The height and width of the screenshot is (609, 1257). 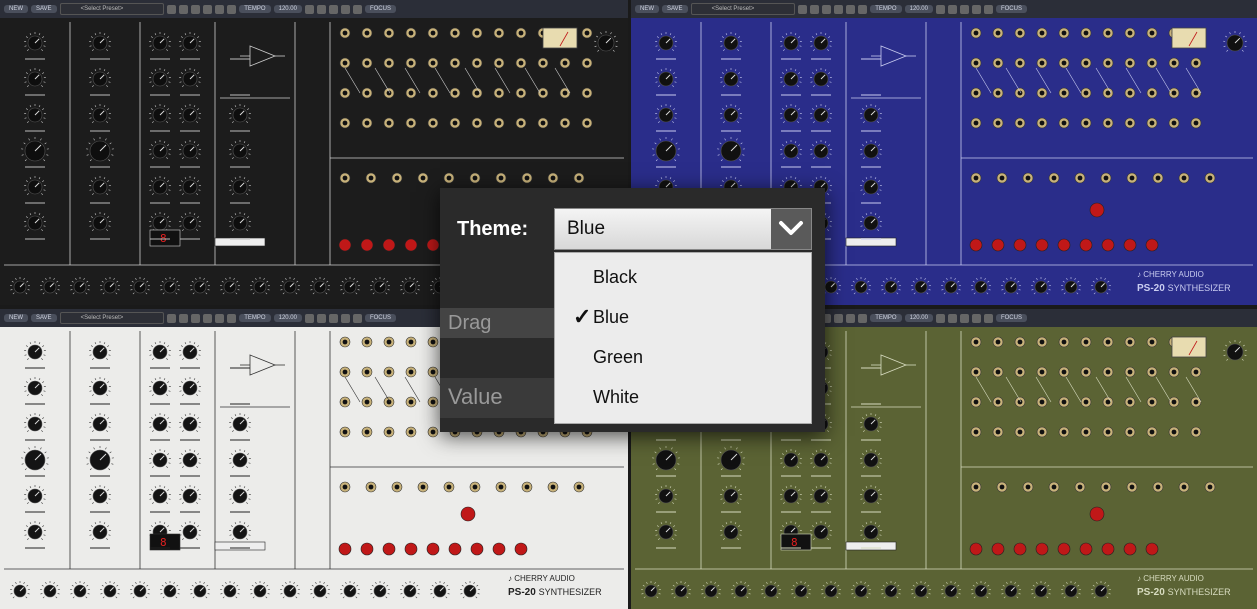 I want to click on theme-label: Theme:, so click(x=493, y=229).